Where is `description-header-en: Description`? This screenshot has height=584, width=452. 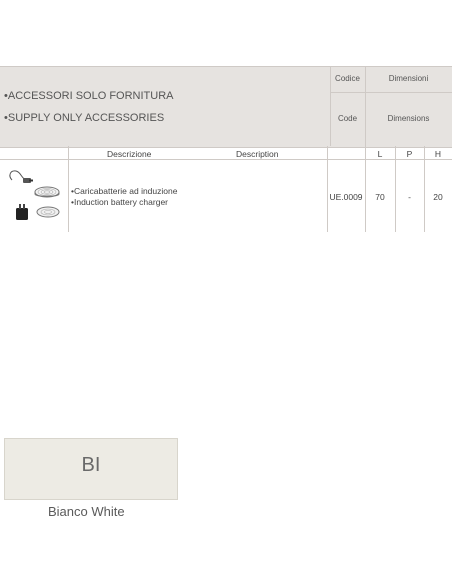 description-header-en: Description is located at coordinates (257, 154).